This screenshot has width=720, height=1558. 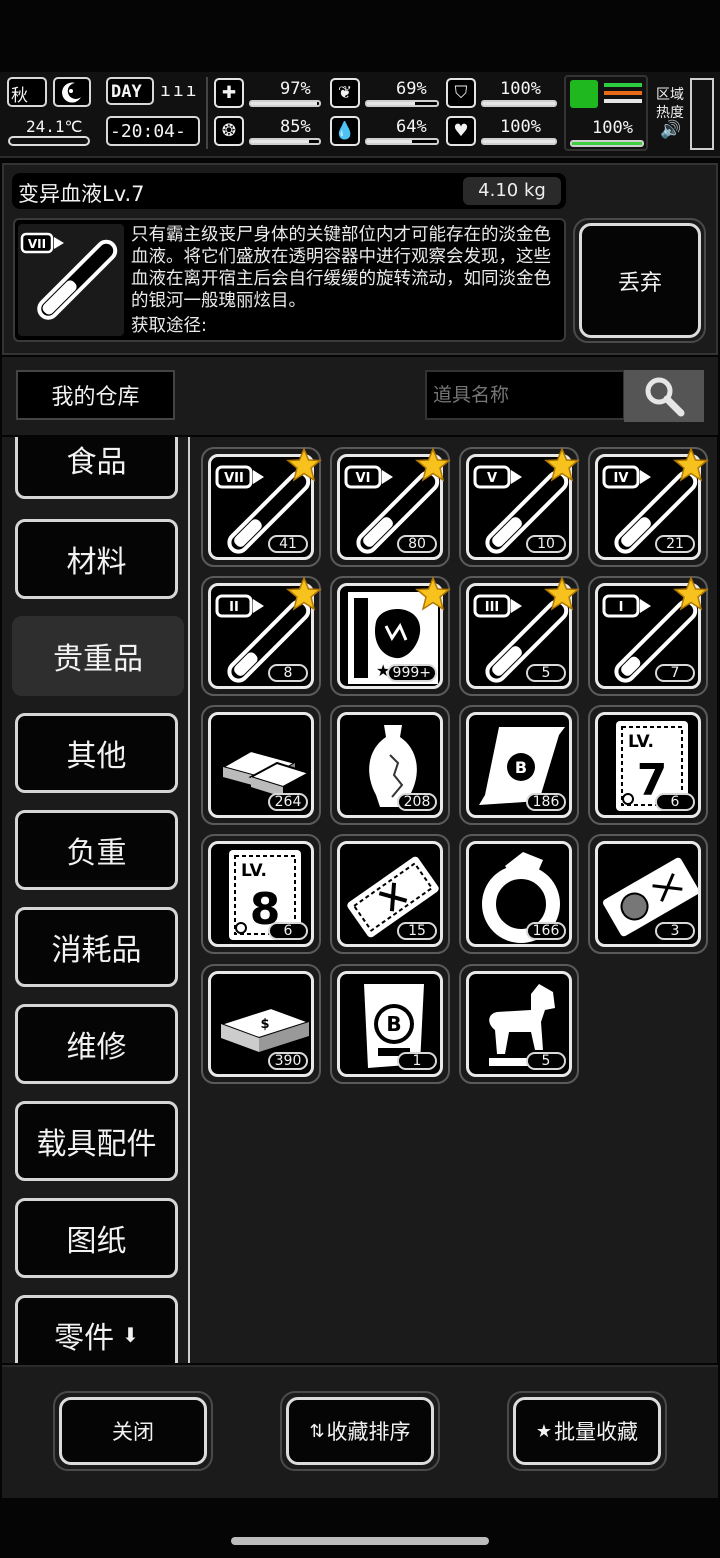 What do you see at coordinates (288, 802) in the screenshot?
I see `item-count: 264` at bounding box center [288, 802].